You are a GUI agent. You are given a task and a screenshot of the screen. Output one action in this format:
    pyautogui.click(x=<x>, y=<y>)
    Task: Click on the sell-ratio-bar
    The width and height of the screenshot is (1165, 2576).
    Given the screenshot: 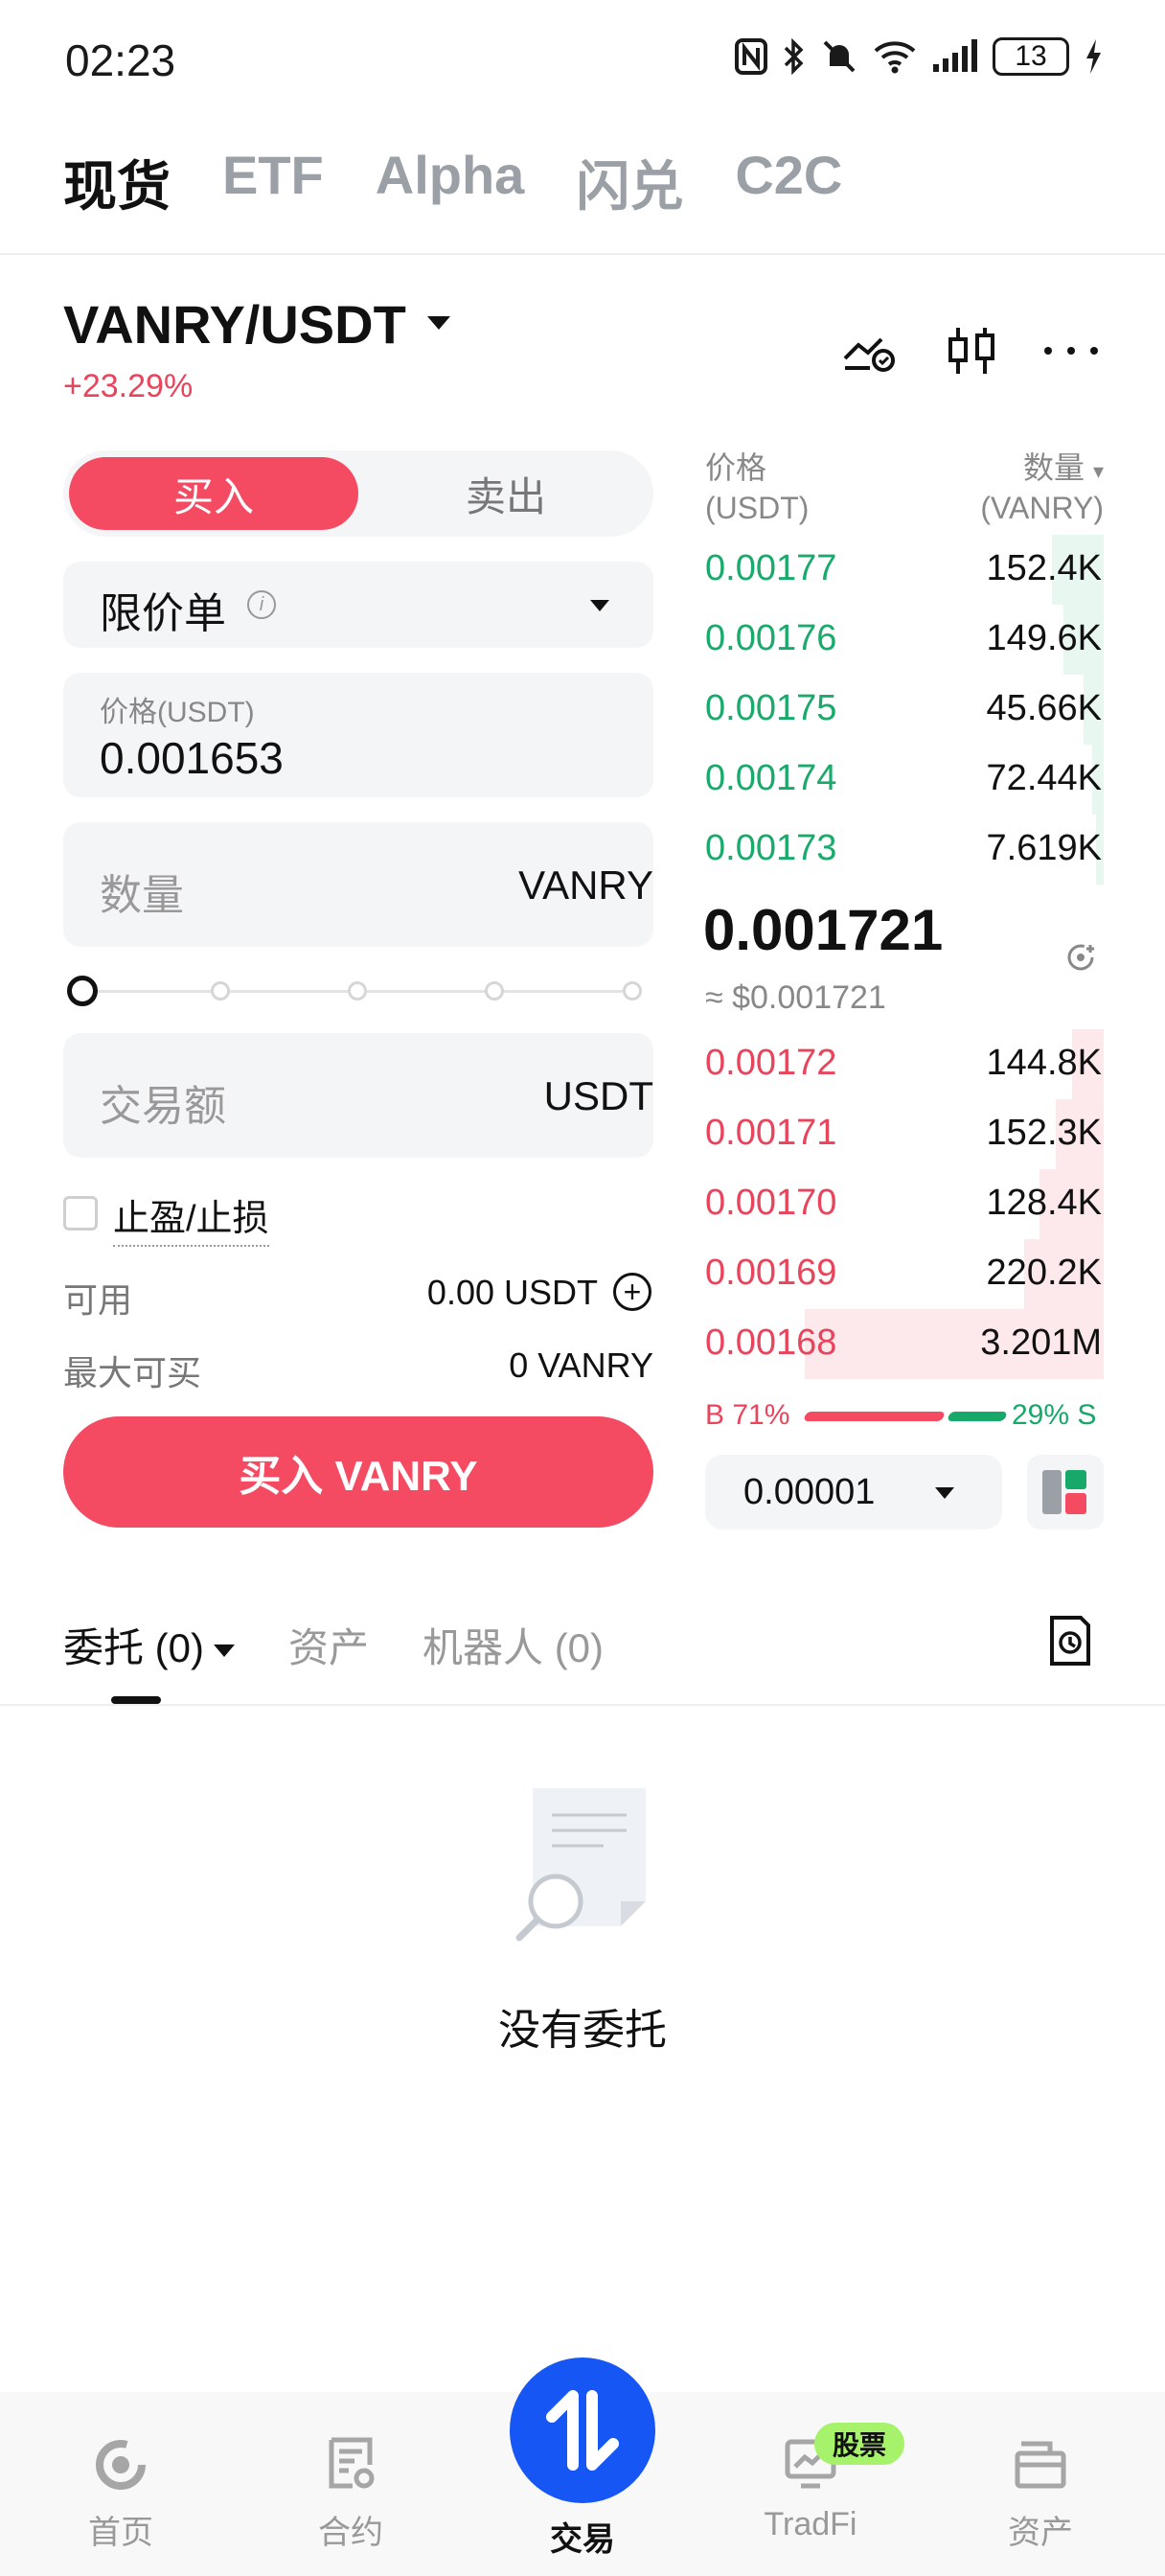 What is the action you would take?
    pyautogui.click(x=978, y=1416)
    